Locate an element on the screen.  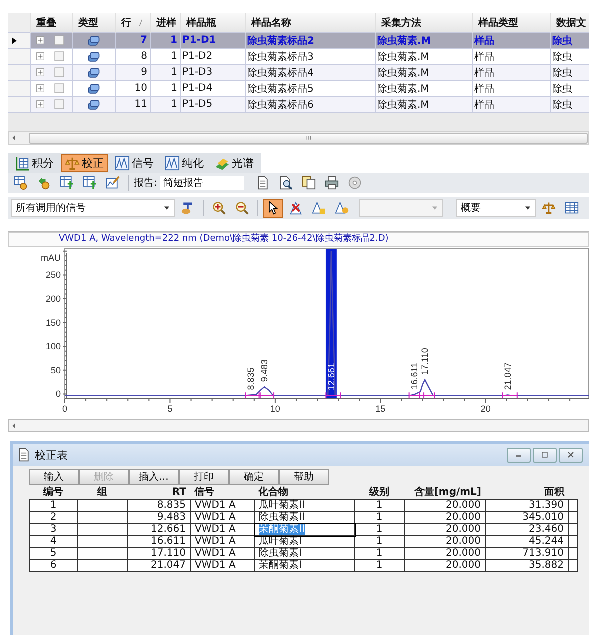
close-icon is located at coordinates (571, 455).